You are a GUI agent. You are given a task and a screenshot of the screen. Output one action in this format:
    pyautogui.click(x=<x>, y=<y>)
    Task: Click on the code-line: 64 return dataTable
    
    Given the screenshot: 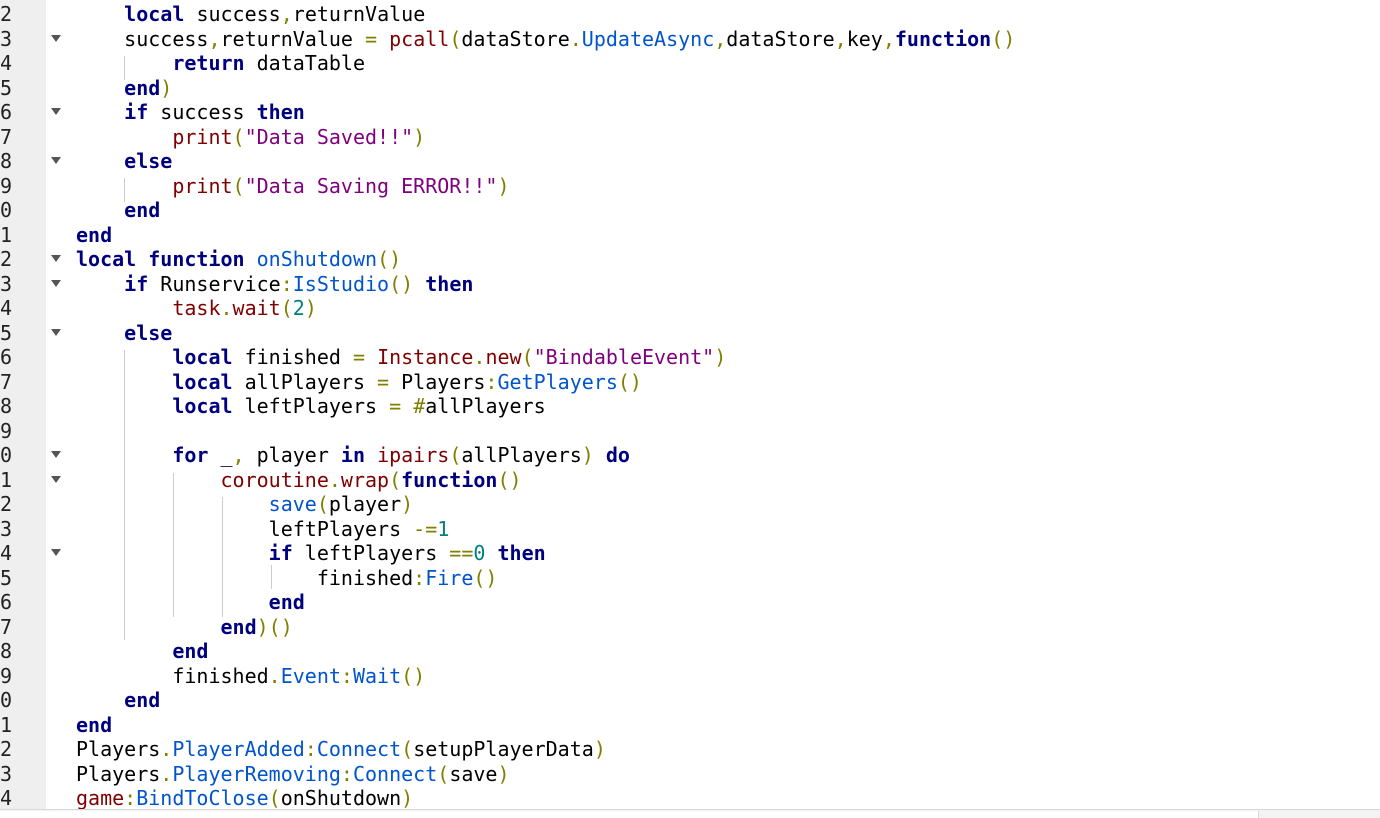 What is the action you would take?
    pyautogui.click(x=690, y=63)
    